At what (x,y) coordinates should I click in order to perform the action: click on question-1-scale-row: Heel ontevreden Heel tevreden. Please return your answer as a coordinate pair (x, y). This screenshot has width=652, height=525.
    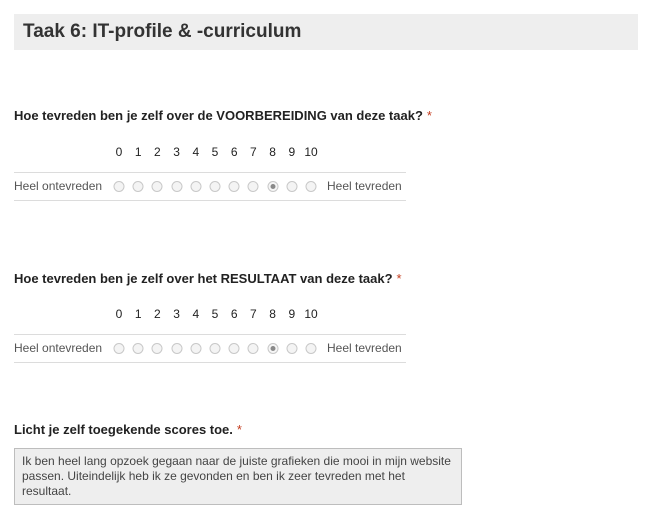
    Looking at the image, I should click on (210, 186).